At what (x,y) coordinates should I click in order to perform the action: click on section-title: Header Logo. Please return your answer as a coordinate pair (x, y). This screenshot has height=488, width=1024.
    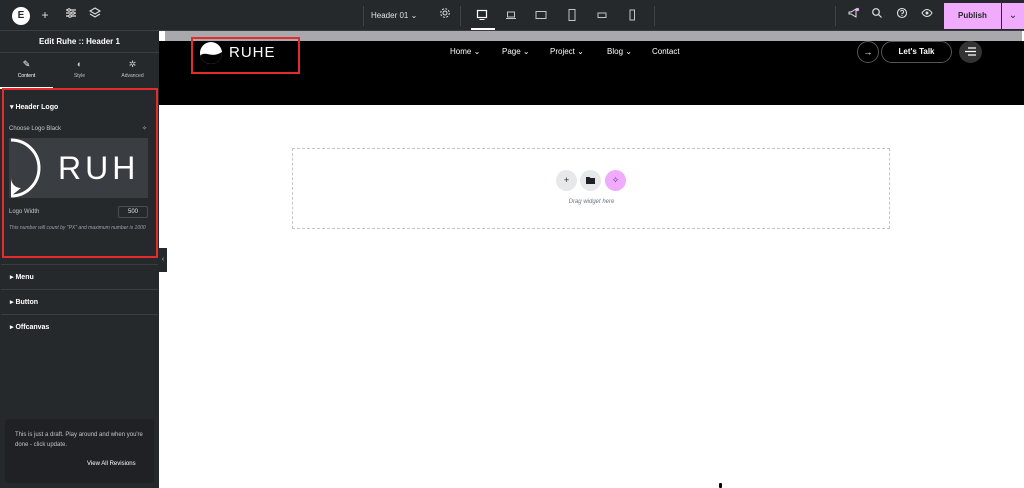
    Looking at the image, I should click on (37, 107).